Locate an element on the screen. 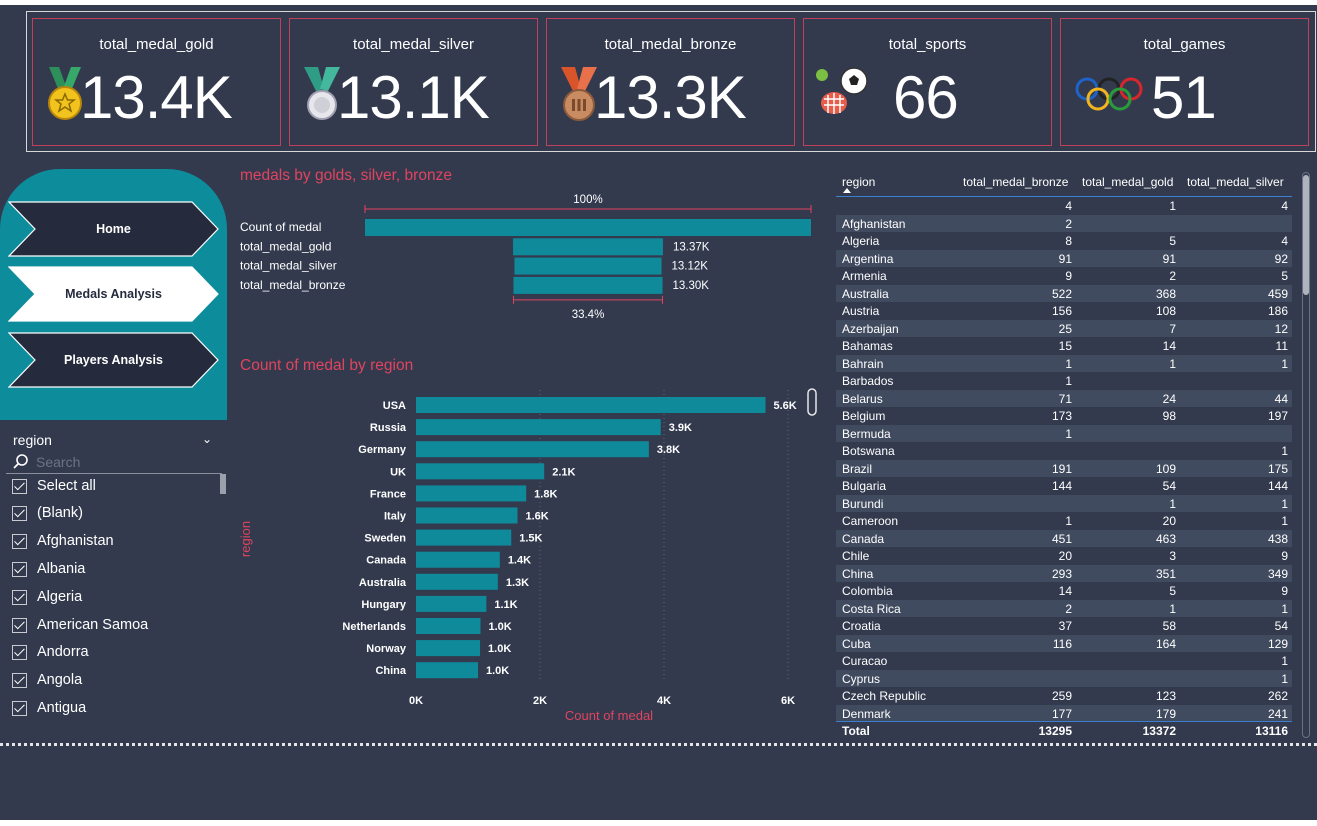  cell-region: Czech Republic is located at coordinates (884, 696).